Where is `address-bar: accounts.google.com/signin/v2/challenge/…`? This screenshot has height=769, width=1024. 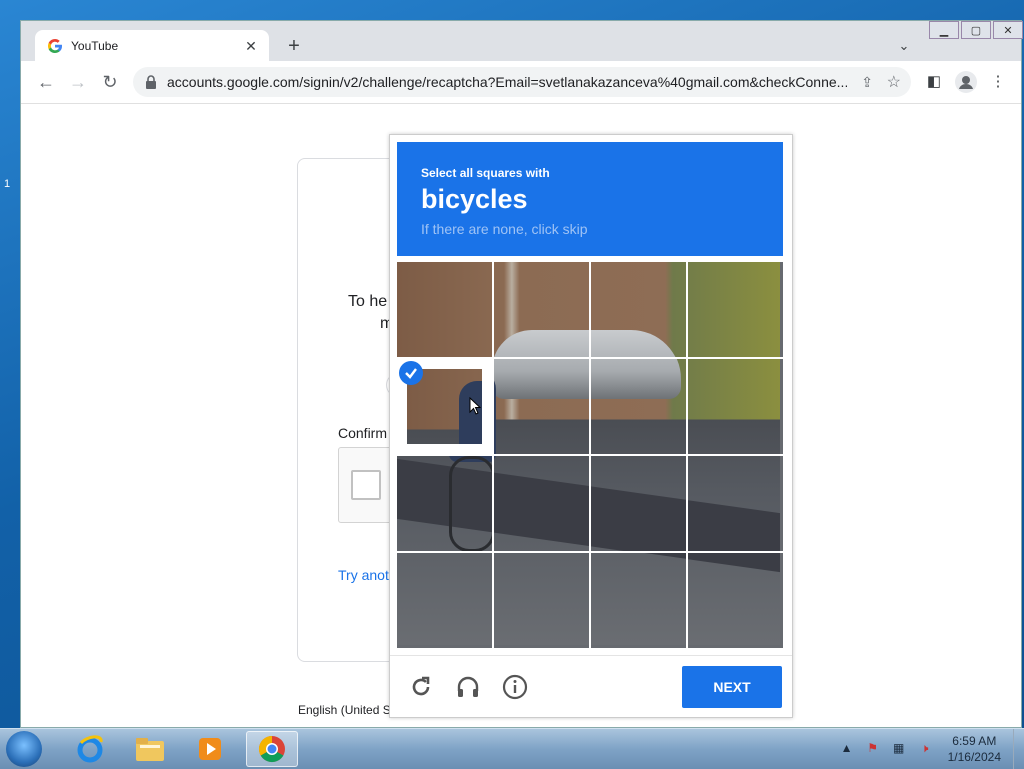
address-bar: accounts.google.com/signin/v2/challenge/… is located at coordinates (522, 82).